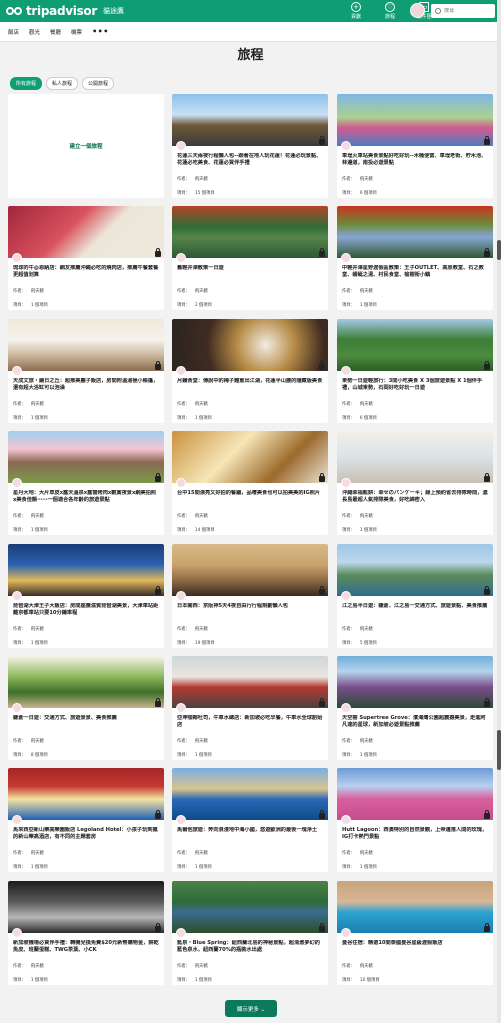 This screenshot has width=501, height=1023. Describe the element at coordinates (250, 725) in the screenshot. I see `trip-title: 亞坤咖椰吐司，牛車水總店：新加坡必吃早餐，牛車水全球創始店` at that location.